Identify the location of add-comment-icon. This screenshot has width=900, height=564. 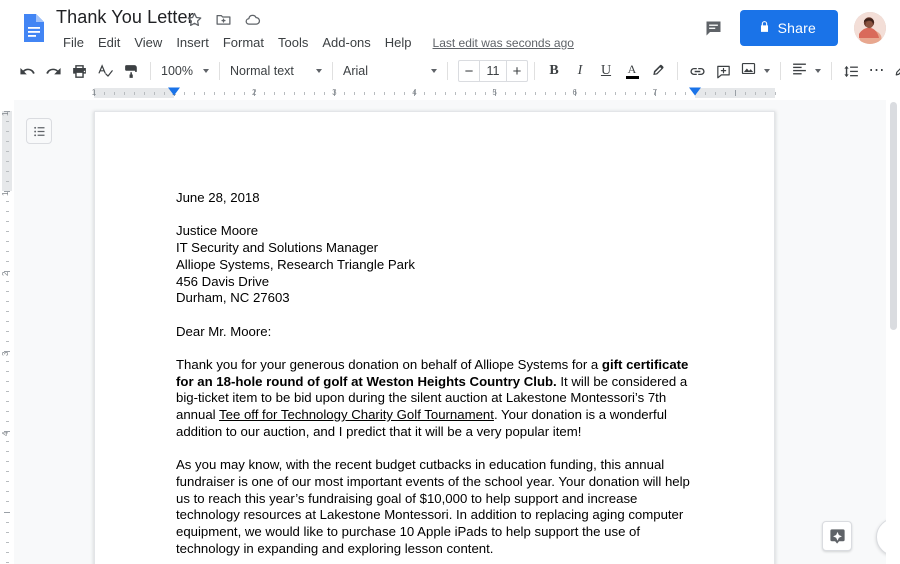
(723, 71).